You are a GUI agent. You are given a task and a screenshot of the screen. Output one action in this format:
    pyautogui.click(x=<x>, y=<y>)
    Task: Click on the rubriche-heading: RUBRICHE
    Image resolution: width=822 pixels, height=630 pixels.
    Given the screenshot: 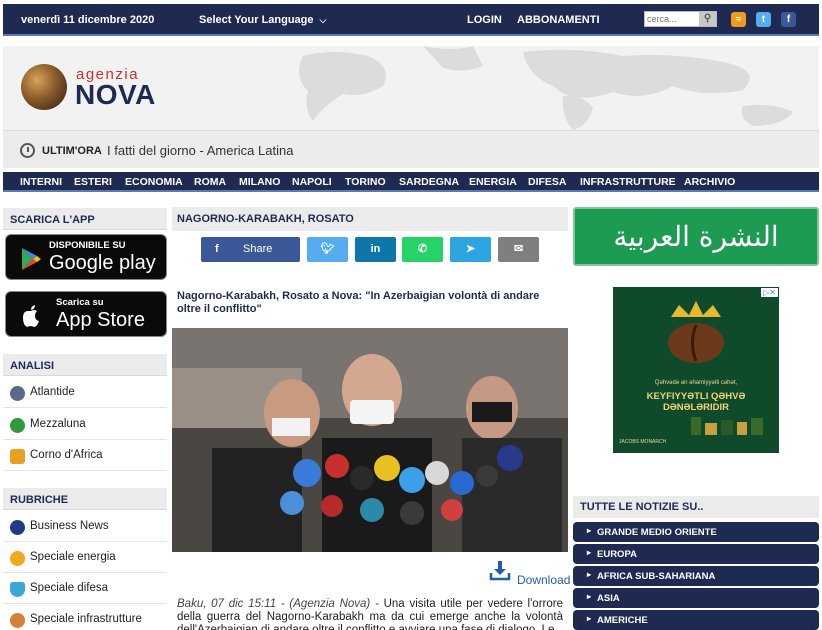 What is the action you would take?
    pyautogui.click(x=85, y=499)
    